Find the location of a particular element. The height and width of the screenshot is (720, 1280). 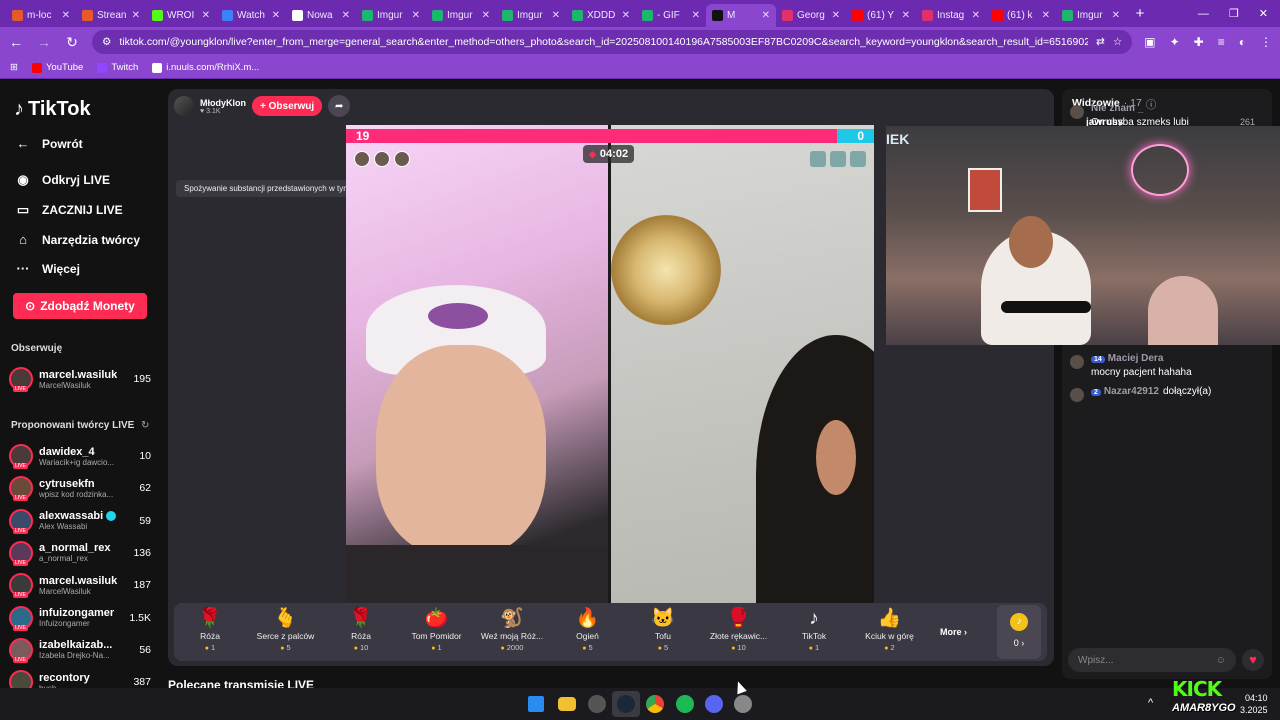

share-icon: ➦ is located at coordinates (339, 106).